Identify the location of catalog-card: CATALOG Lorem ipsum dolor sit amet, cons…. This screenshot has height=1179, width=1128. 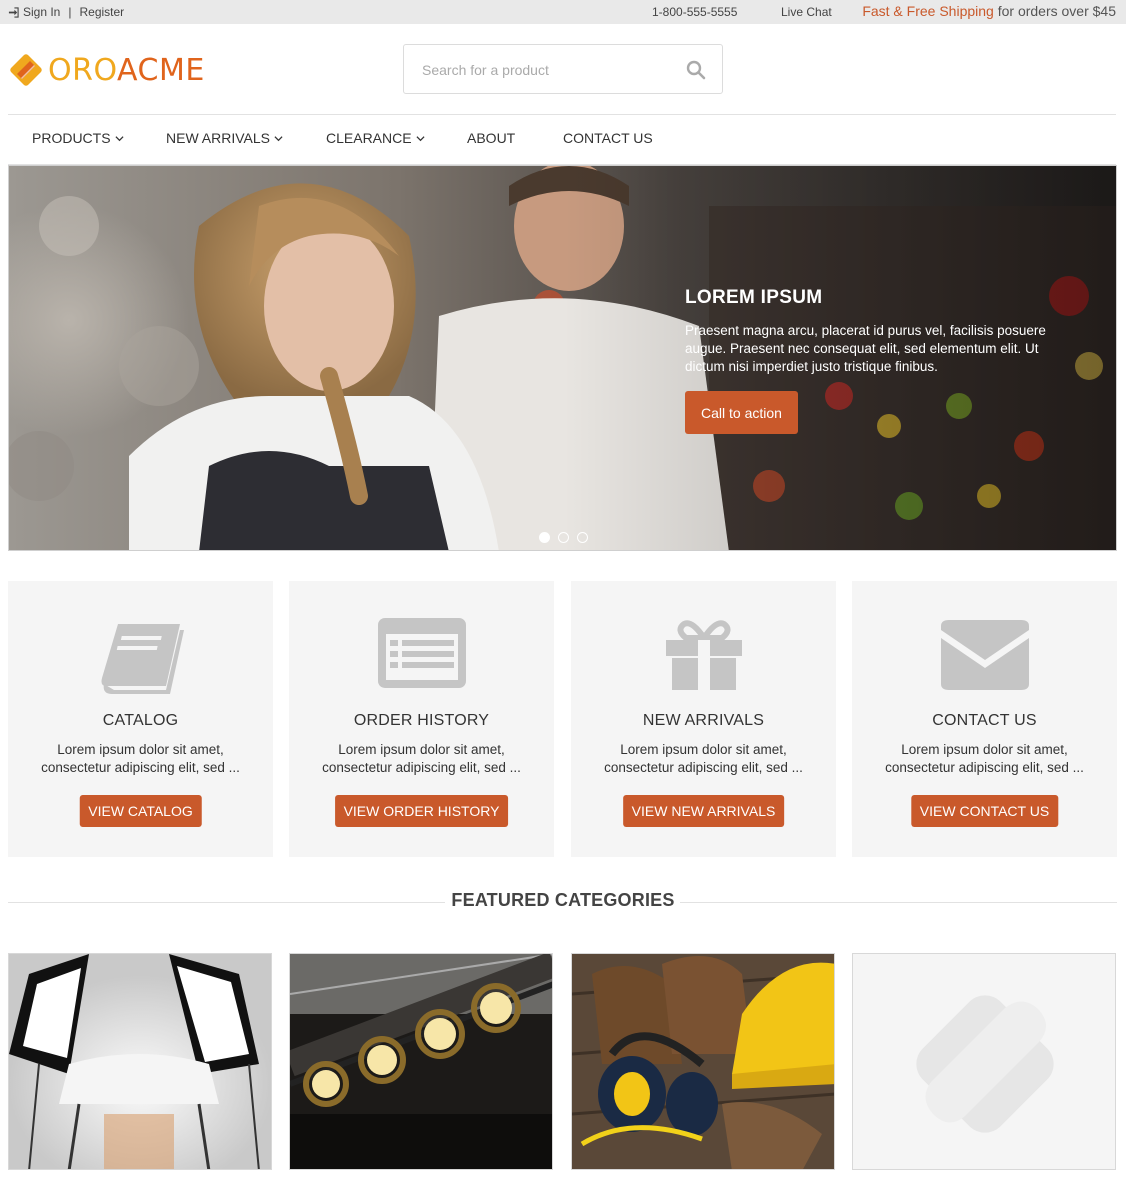
(140, 719).